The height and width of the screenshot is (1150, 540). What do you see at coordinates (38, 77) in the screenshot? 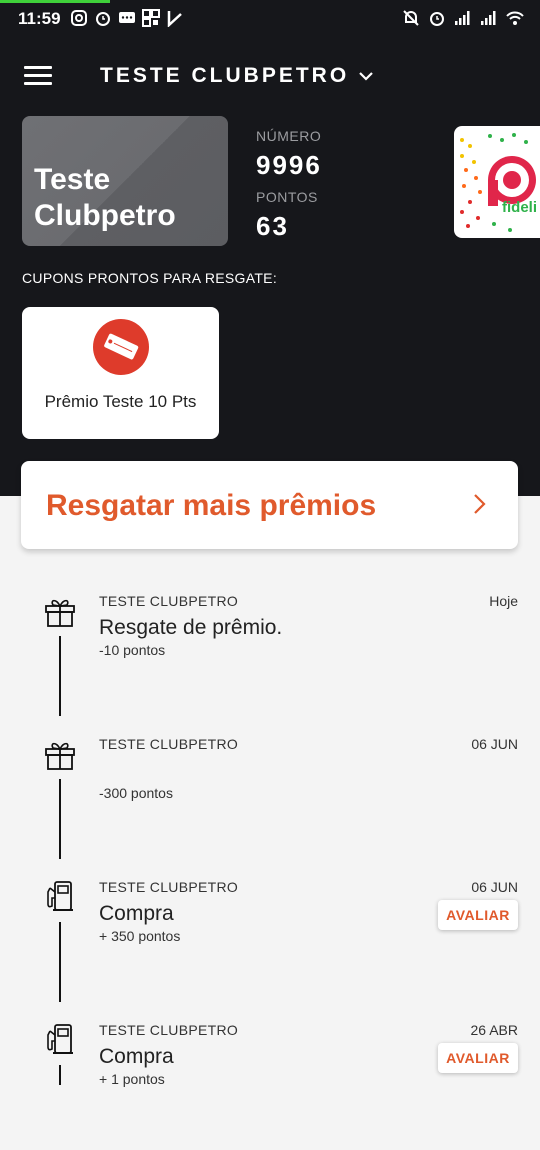
I see `menu-icon` at bounding box center [38, 77].